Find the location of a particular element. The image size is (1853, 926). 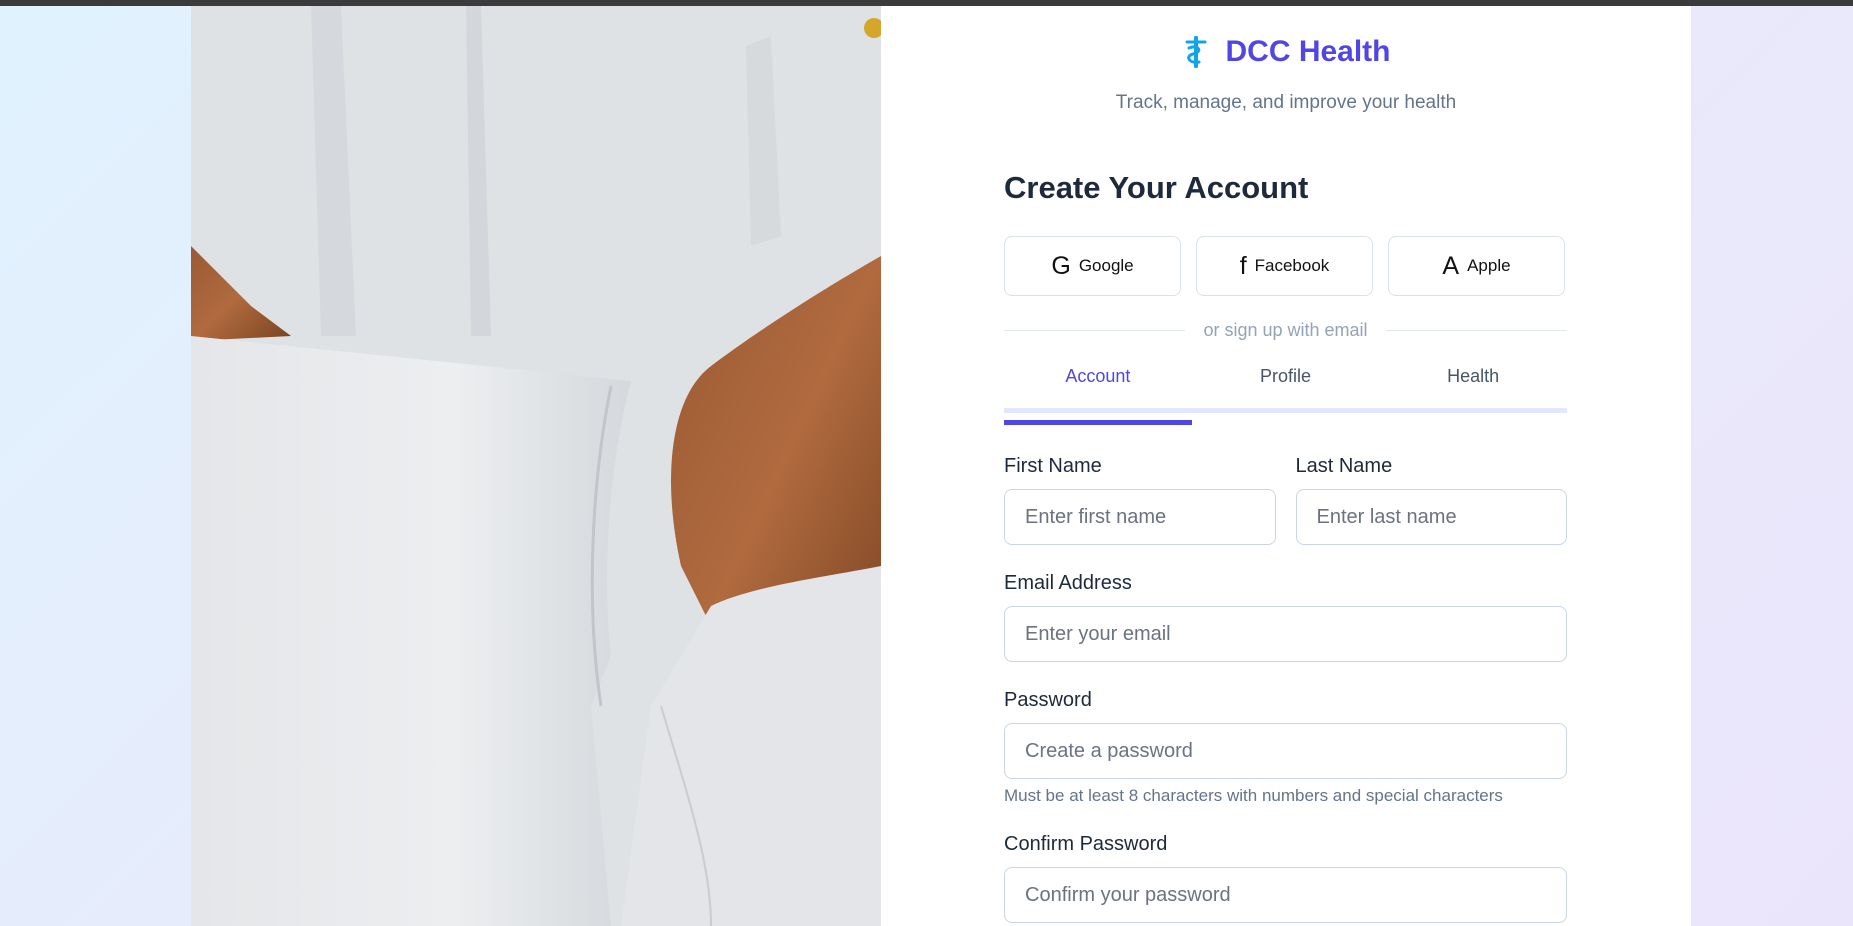

first-name-field: First Name is located at coordinates (1140, 499).